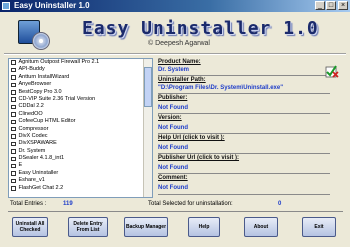  What do you see at coordinates (33, 128) in the screenshot?
I see `list-item-label: Compressor` at bounding box center [33, 128].